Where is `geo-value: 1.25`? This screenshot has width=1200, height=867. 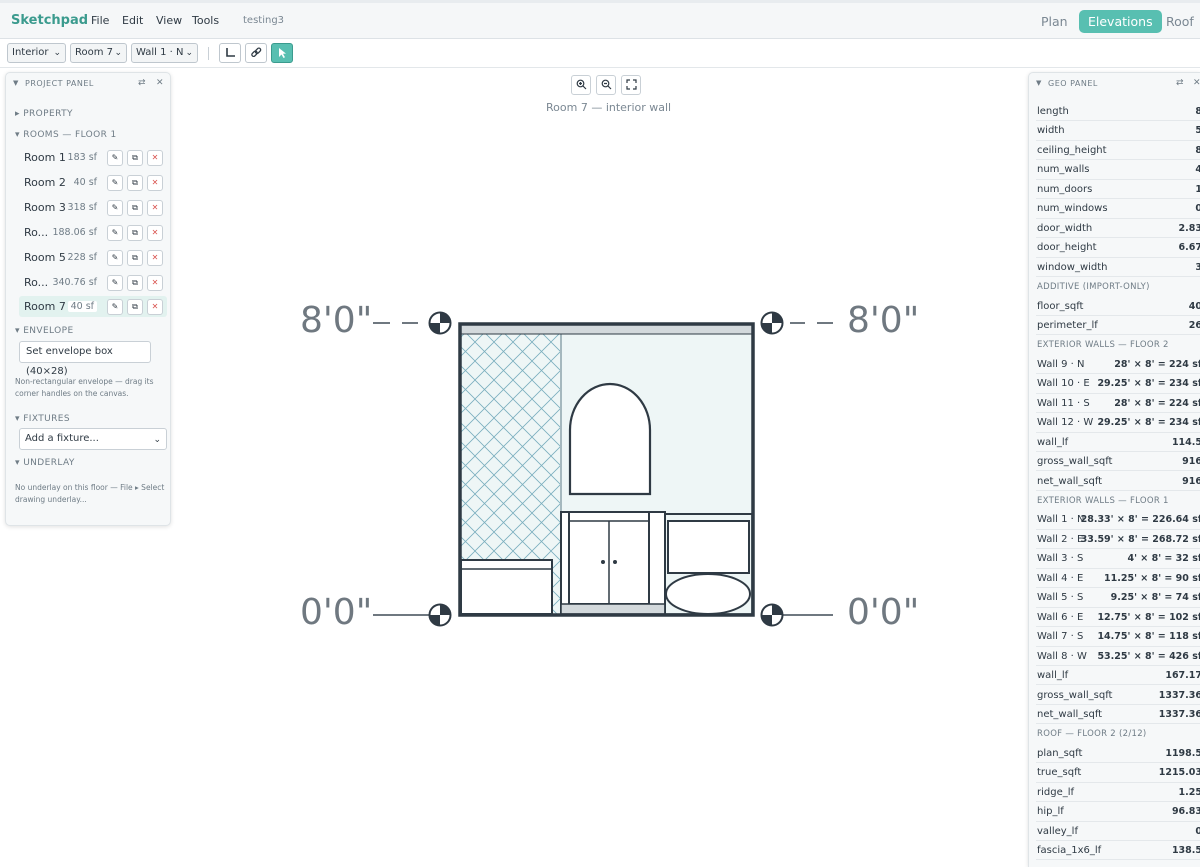 geo-value: 1.25 is located at coordinates (1189, 792).